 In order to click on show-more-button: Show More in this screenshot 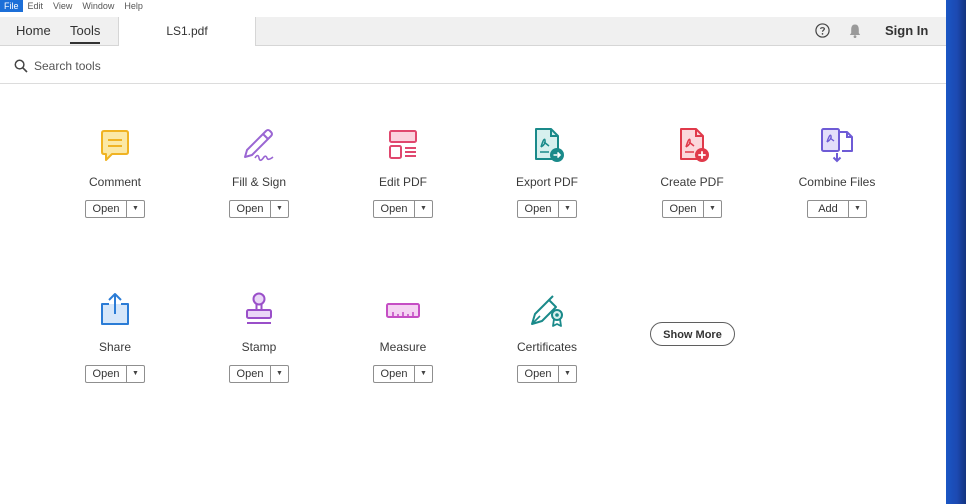, I will do `click(692, 334)`.